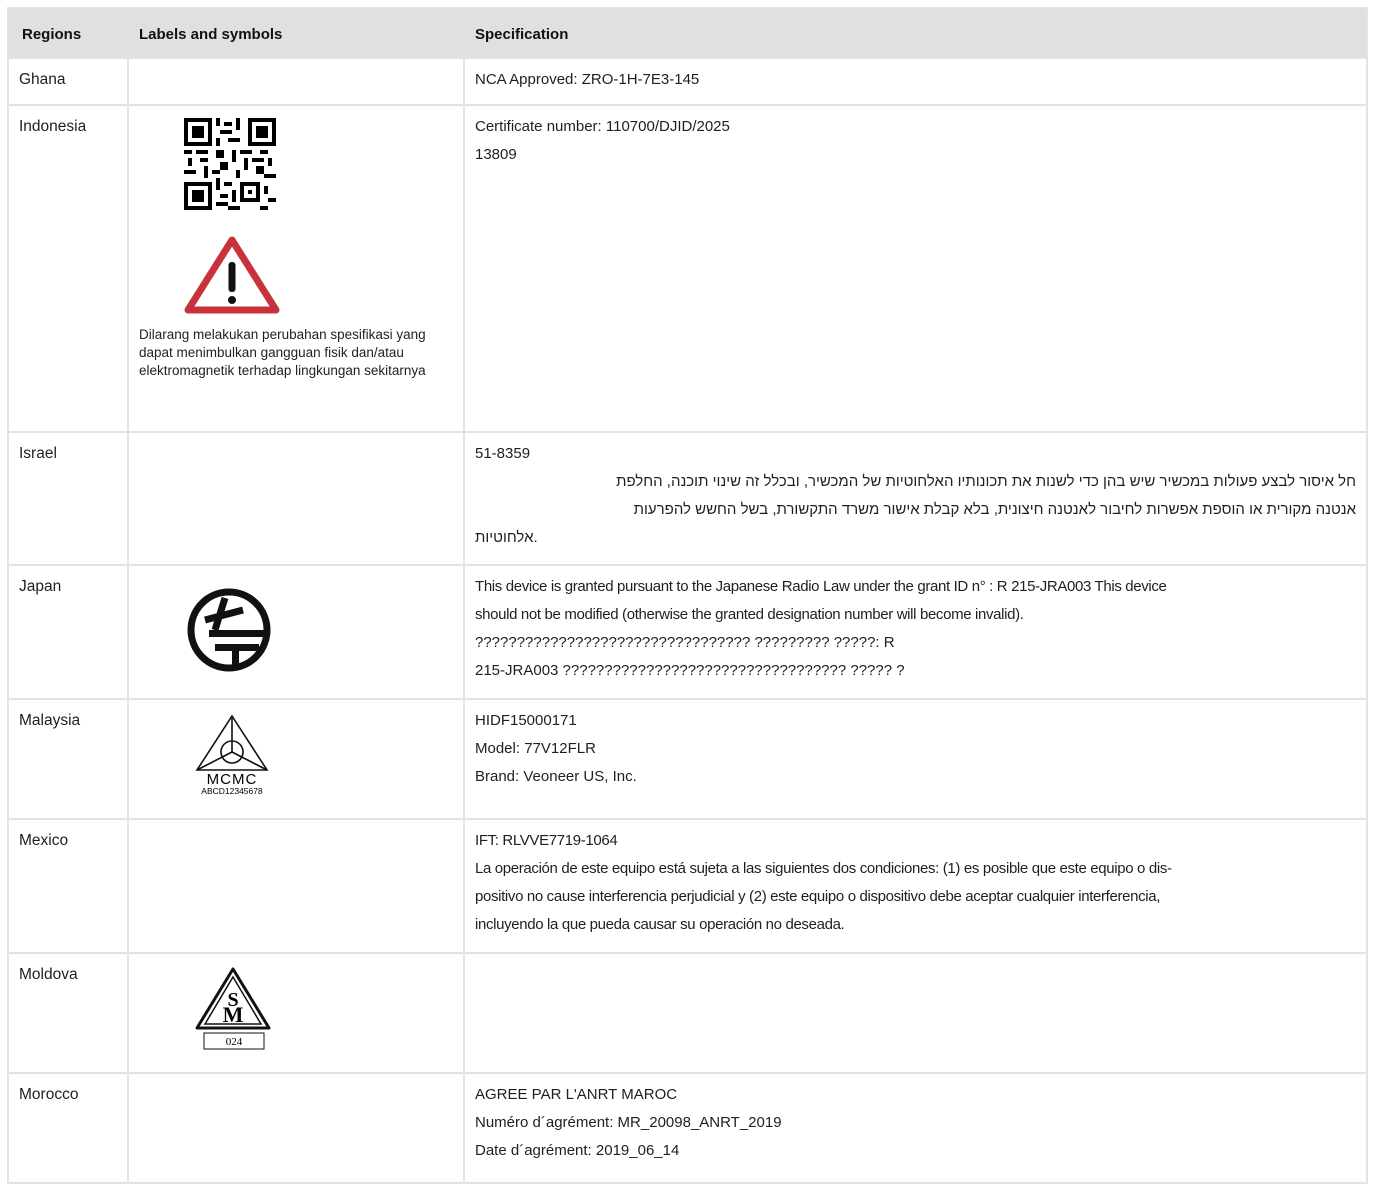  I want to click on table-row: Ghana NCA Approved: ZRO-1H-7E3-145, so click(687, 81).